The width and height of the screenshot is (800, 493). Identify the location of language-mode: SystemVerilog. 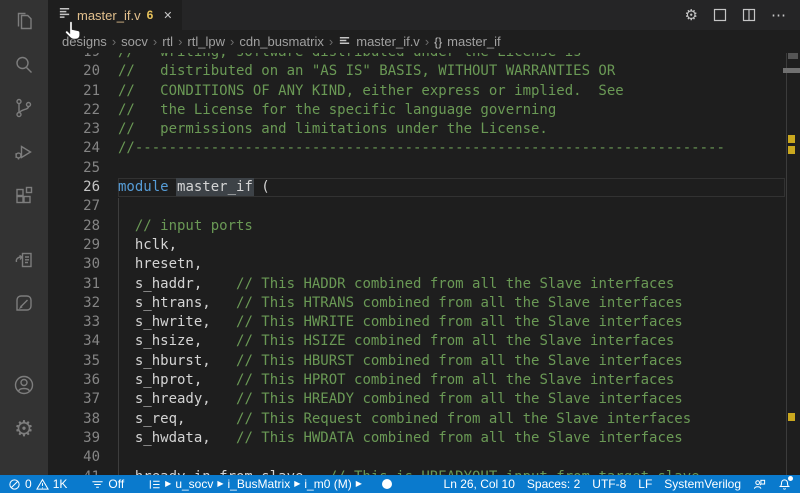
(702, 484).